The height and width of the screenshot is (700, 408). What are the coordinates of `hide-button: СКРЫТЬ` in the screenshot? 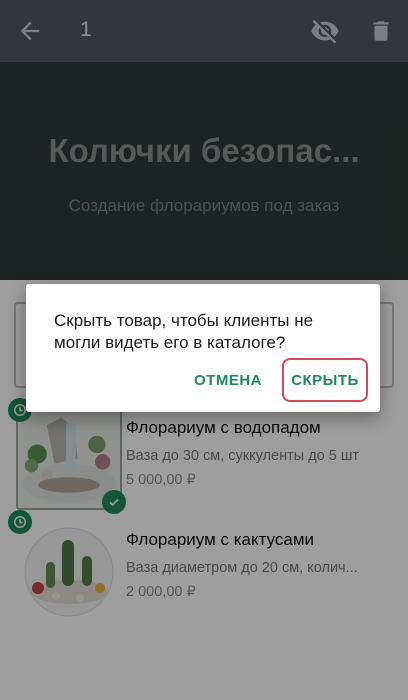 It's located at (325, 380).